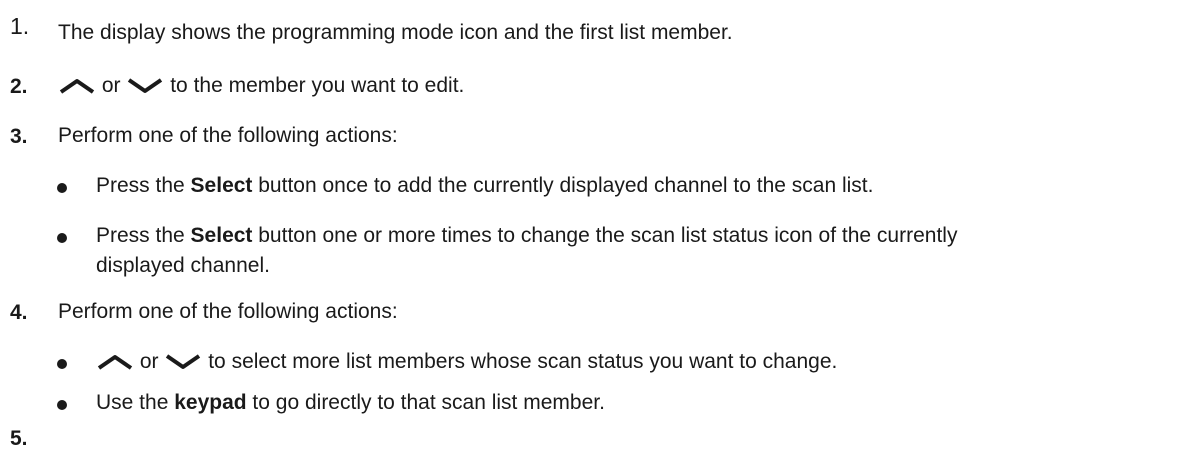 This screenshot has width=1200, height=452. Describe the element at coordinates (135, 402) in the screenshot. I see `bullet-text: Use the` at that location.